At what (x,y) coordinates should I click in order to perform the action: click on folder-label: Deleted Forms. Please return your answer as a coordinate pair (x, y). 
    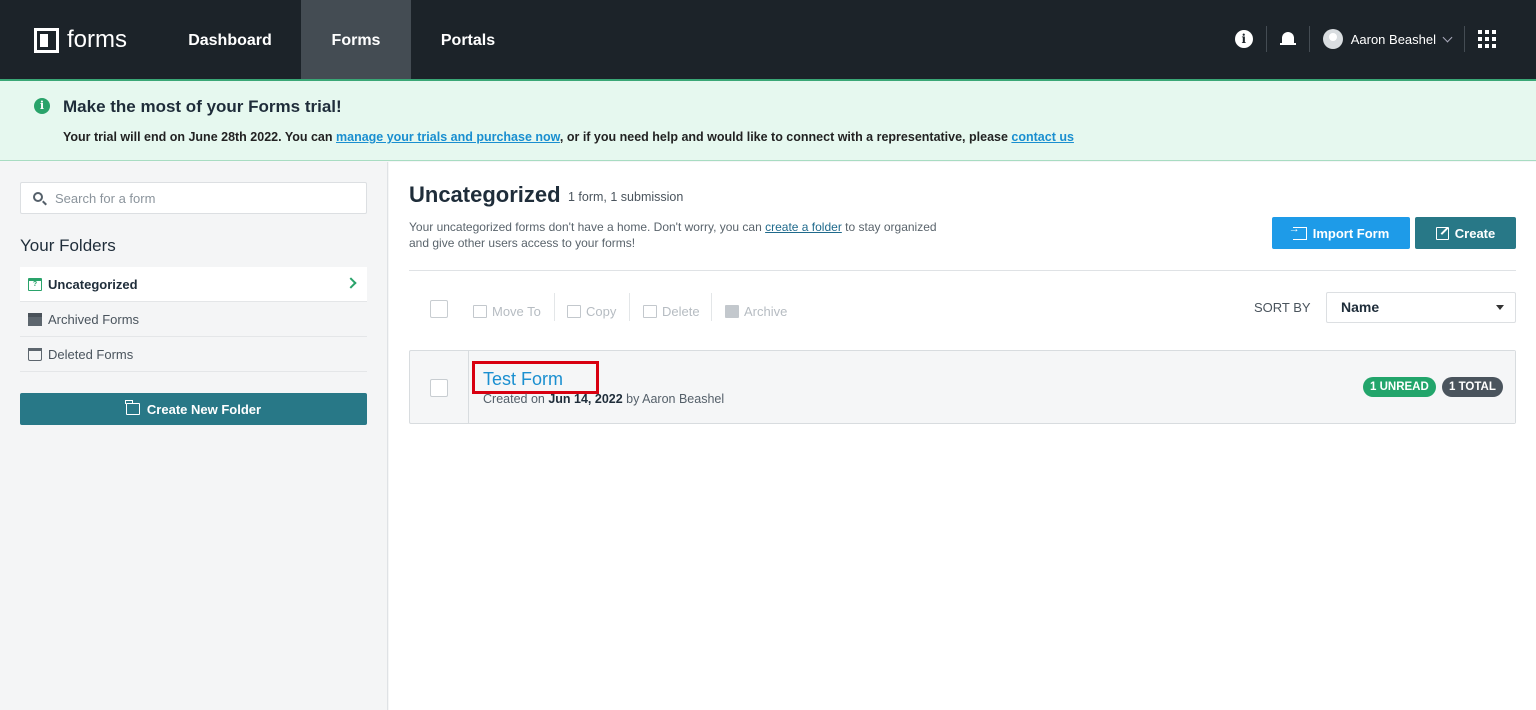
    Looking at the image, I should click on (91, 354).